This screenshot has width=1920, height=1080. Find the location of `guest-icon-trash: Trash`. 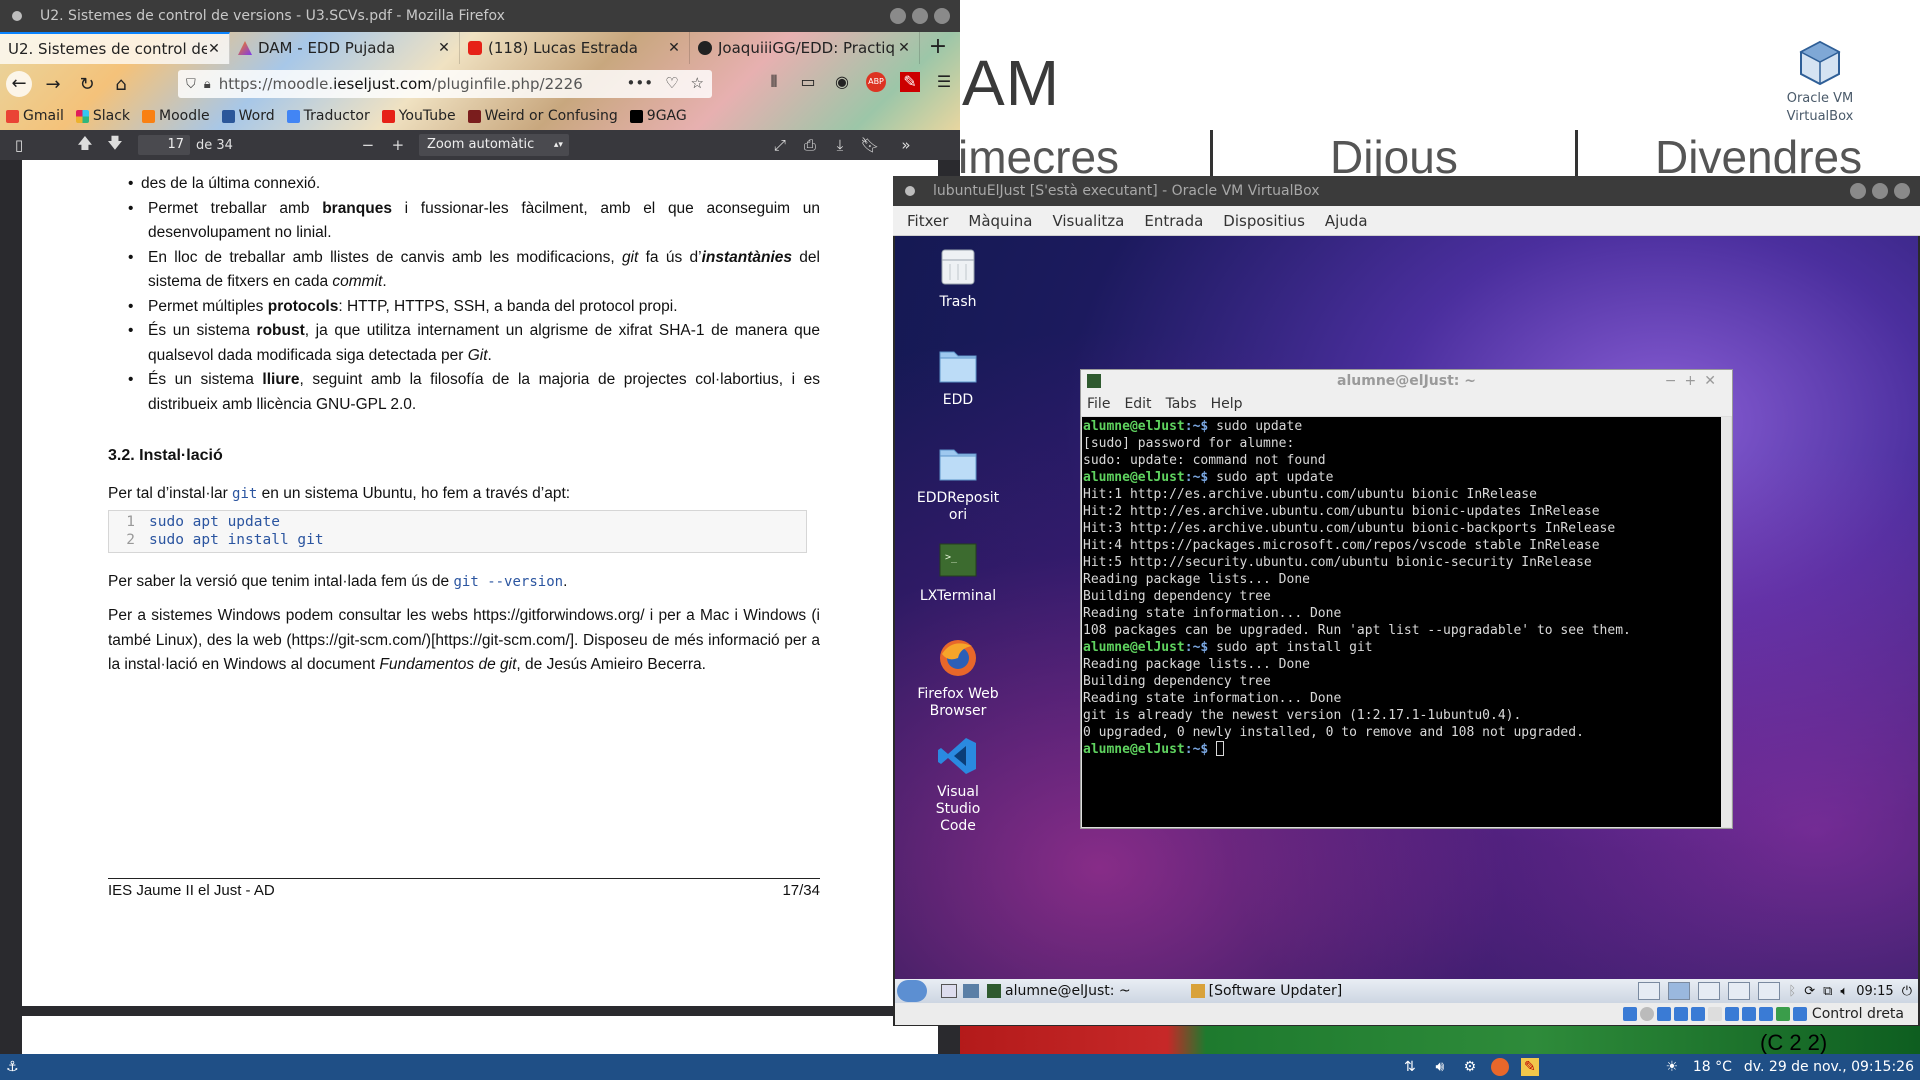

guest-icon-trash: Trash is located at coordinates (958, 277).